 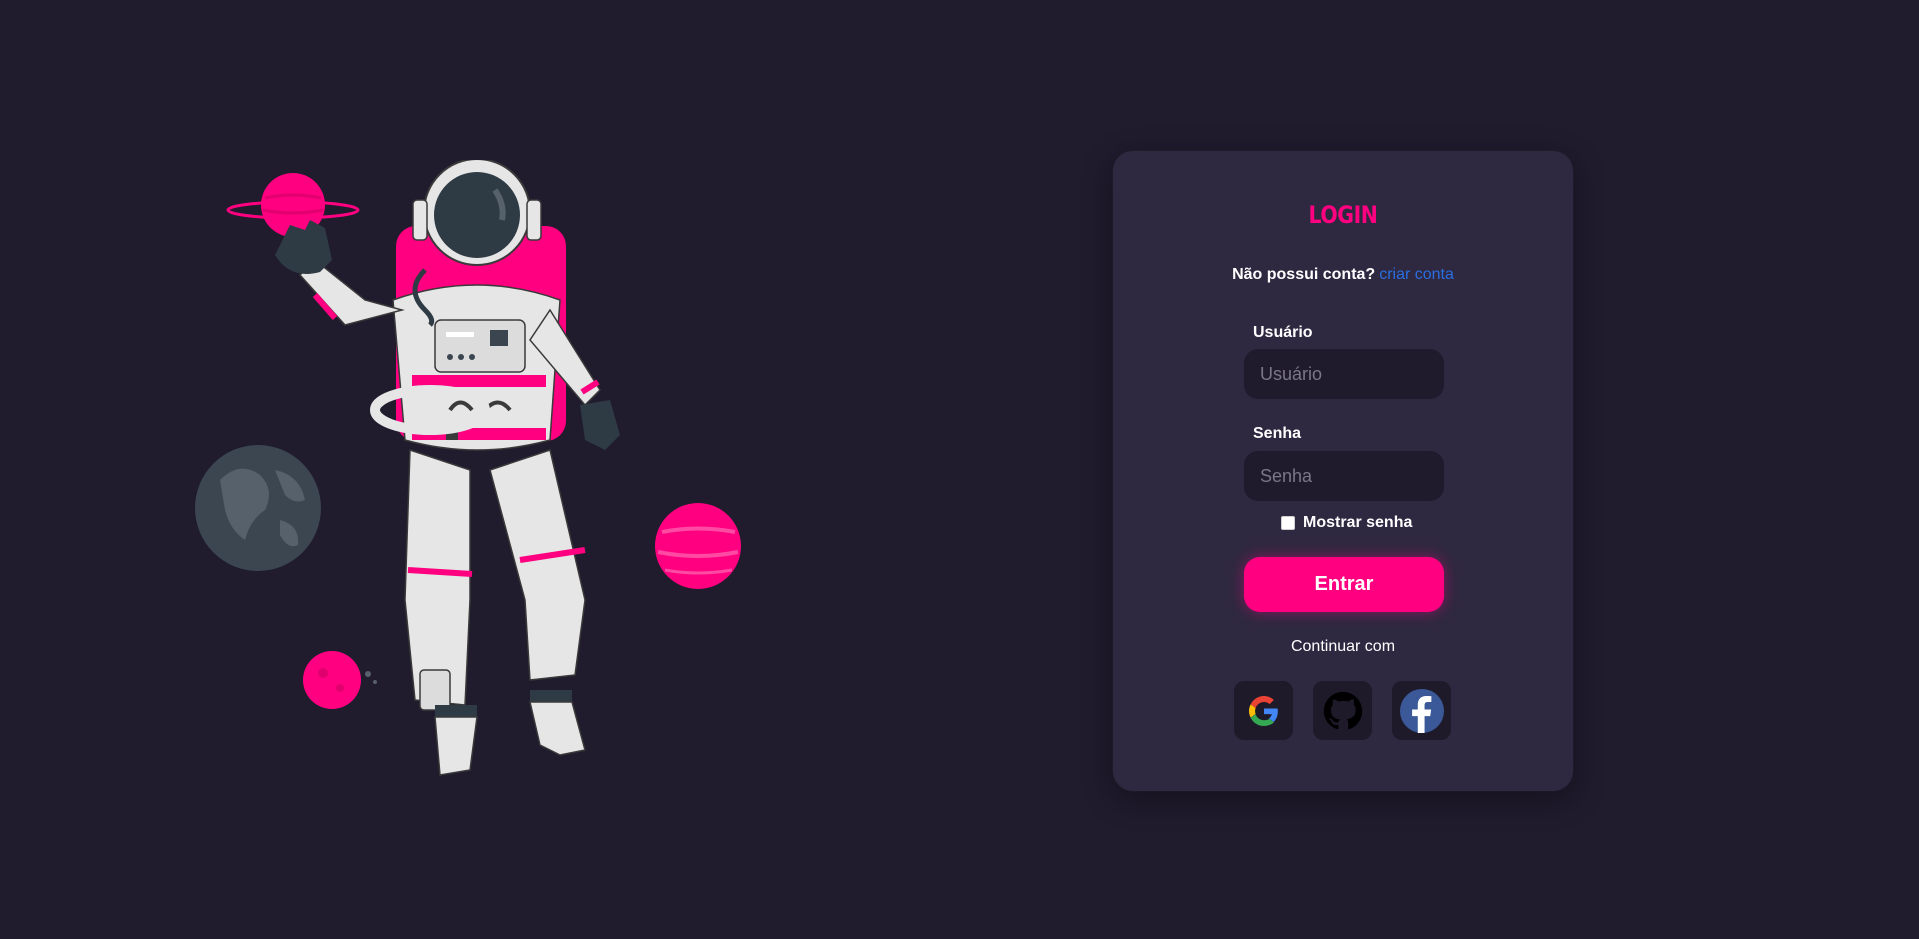 What do you see at coordinates (1304, 274) in the screenshot?
I see `no-account-text: Não possui conta?` at bounding box center [1304, 274].